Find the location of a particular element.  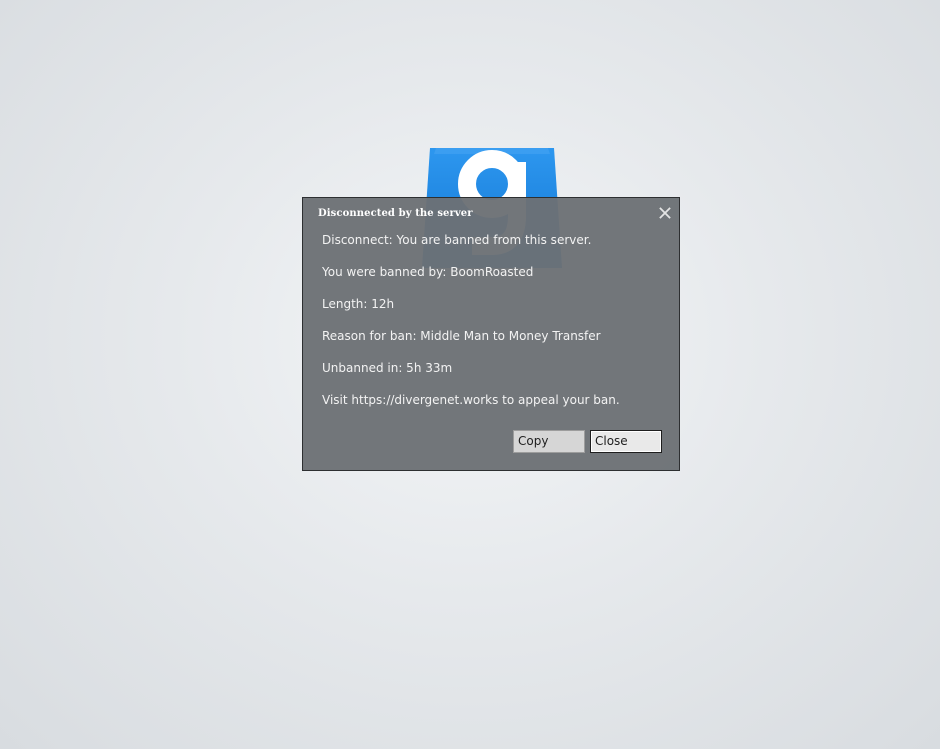

message-ban-length: Length: 12h is located at coordinates (358, 304).